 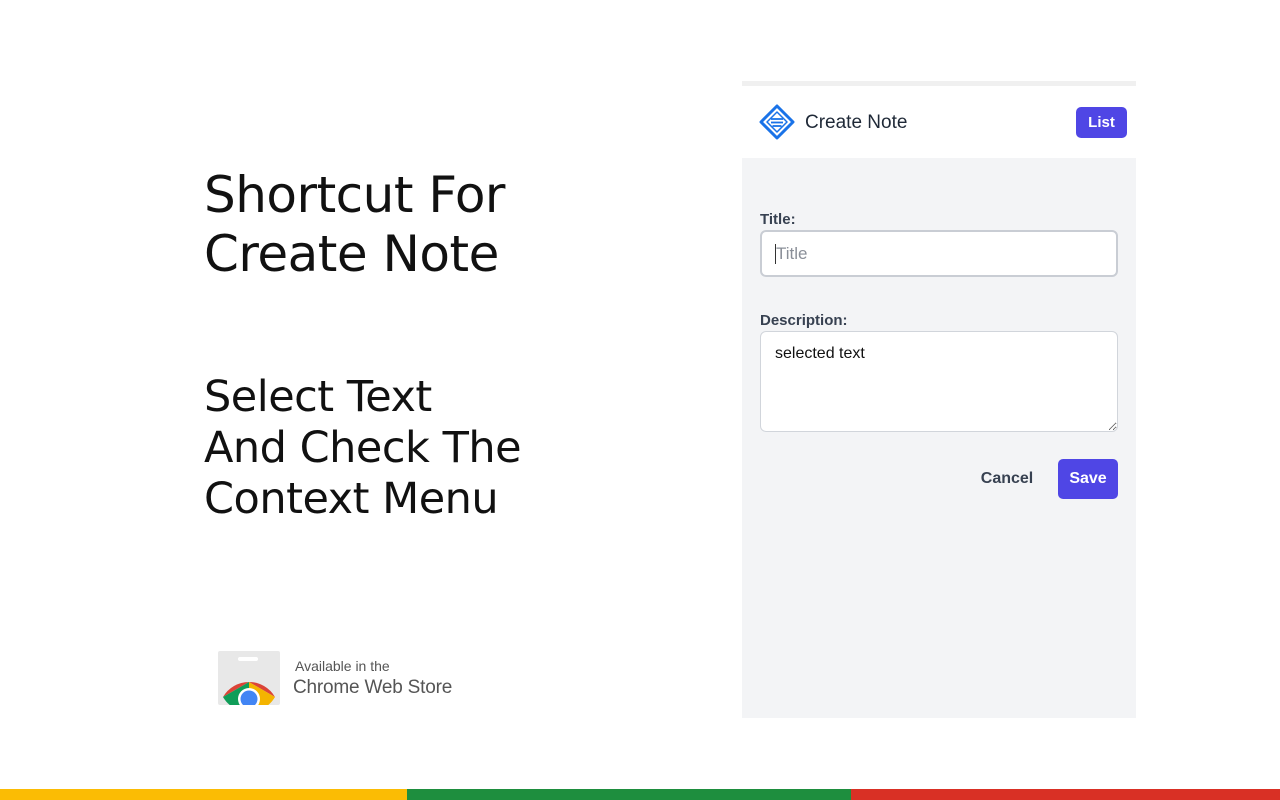 What do you see at coordinates (354, 195) in the screenshot?
I see `headline-line-1: Shortcut For` at bounding box center [354, 195].